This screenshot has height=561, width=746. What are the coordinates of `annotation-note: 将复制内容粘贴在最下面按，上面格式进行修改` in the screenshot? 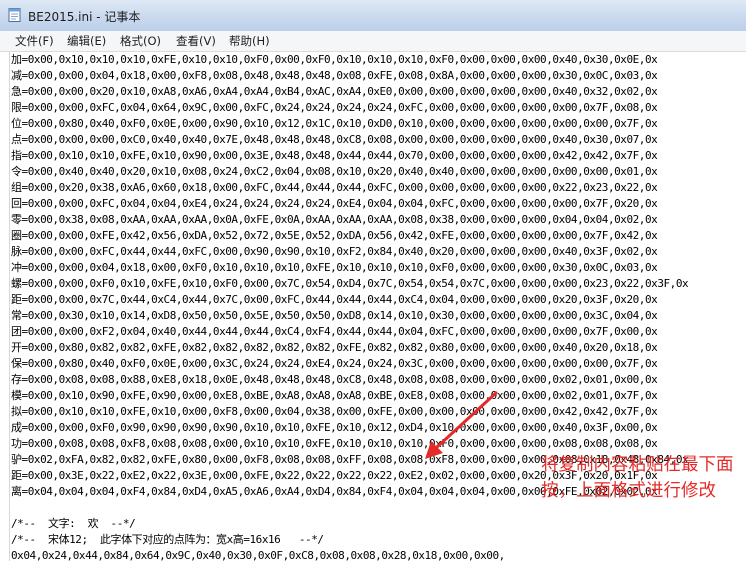 It's located at (637, 478).